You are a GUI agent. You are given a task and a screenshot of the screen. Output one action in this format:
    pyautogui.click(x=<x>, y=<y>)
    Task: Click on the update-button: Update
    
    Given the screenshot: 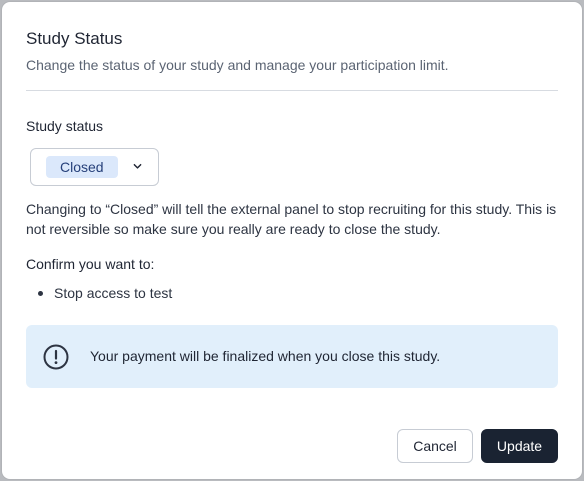 What is the action you would take?
    pyautogui.click(x=519, y=446)
    